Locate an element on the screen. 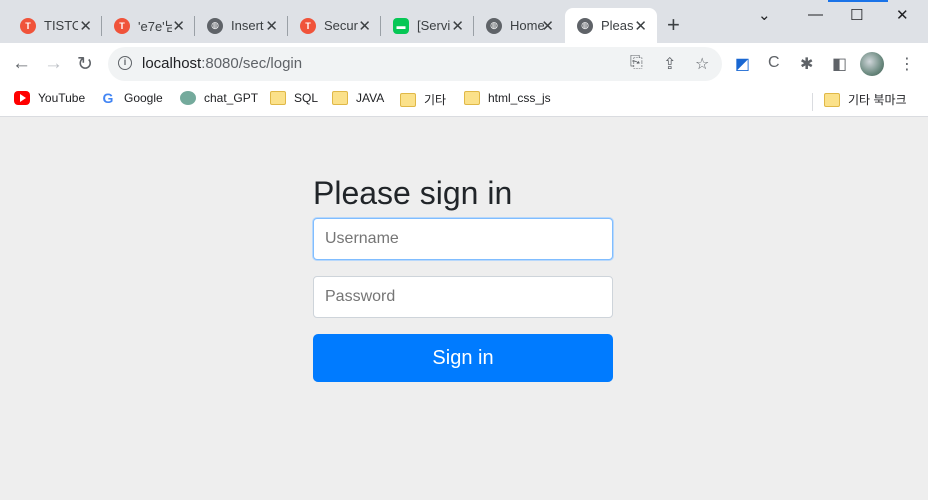  password-input is located at coordinates (463, 297).